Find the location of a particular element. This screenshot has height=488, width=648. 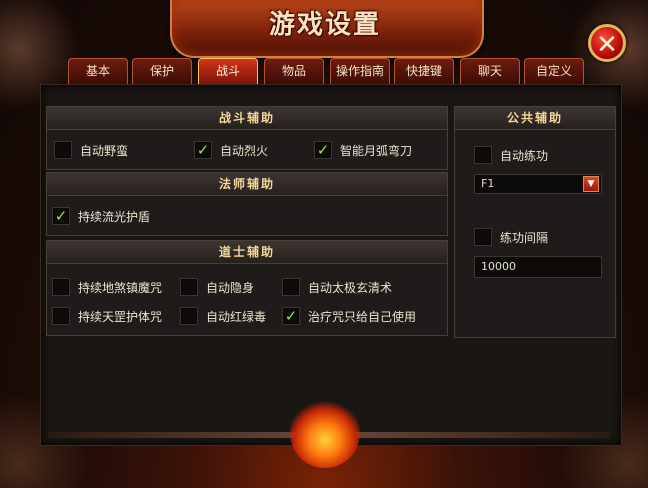

close-icon: ✕ is located at coordinates (607, 45).